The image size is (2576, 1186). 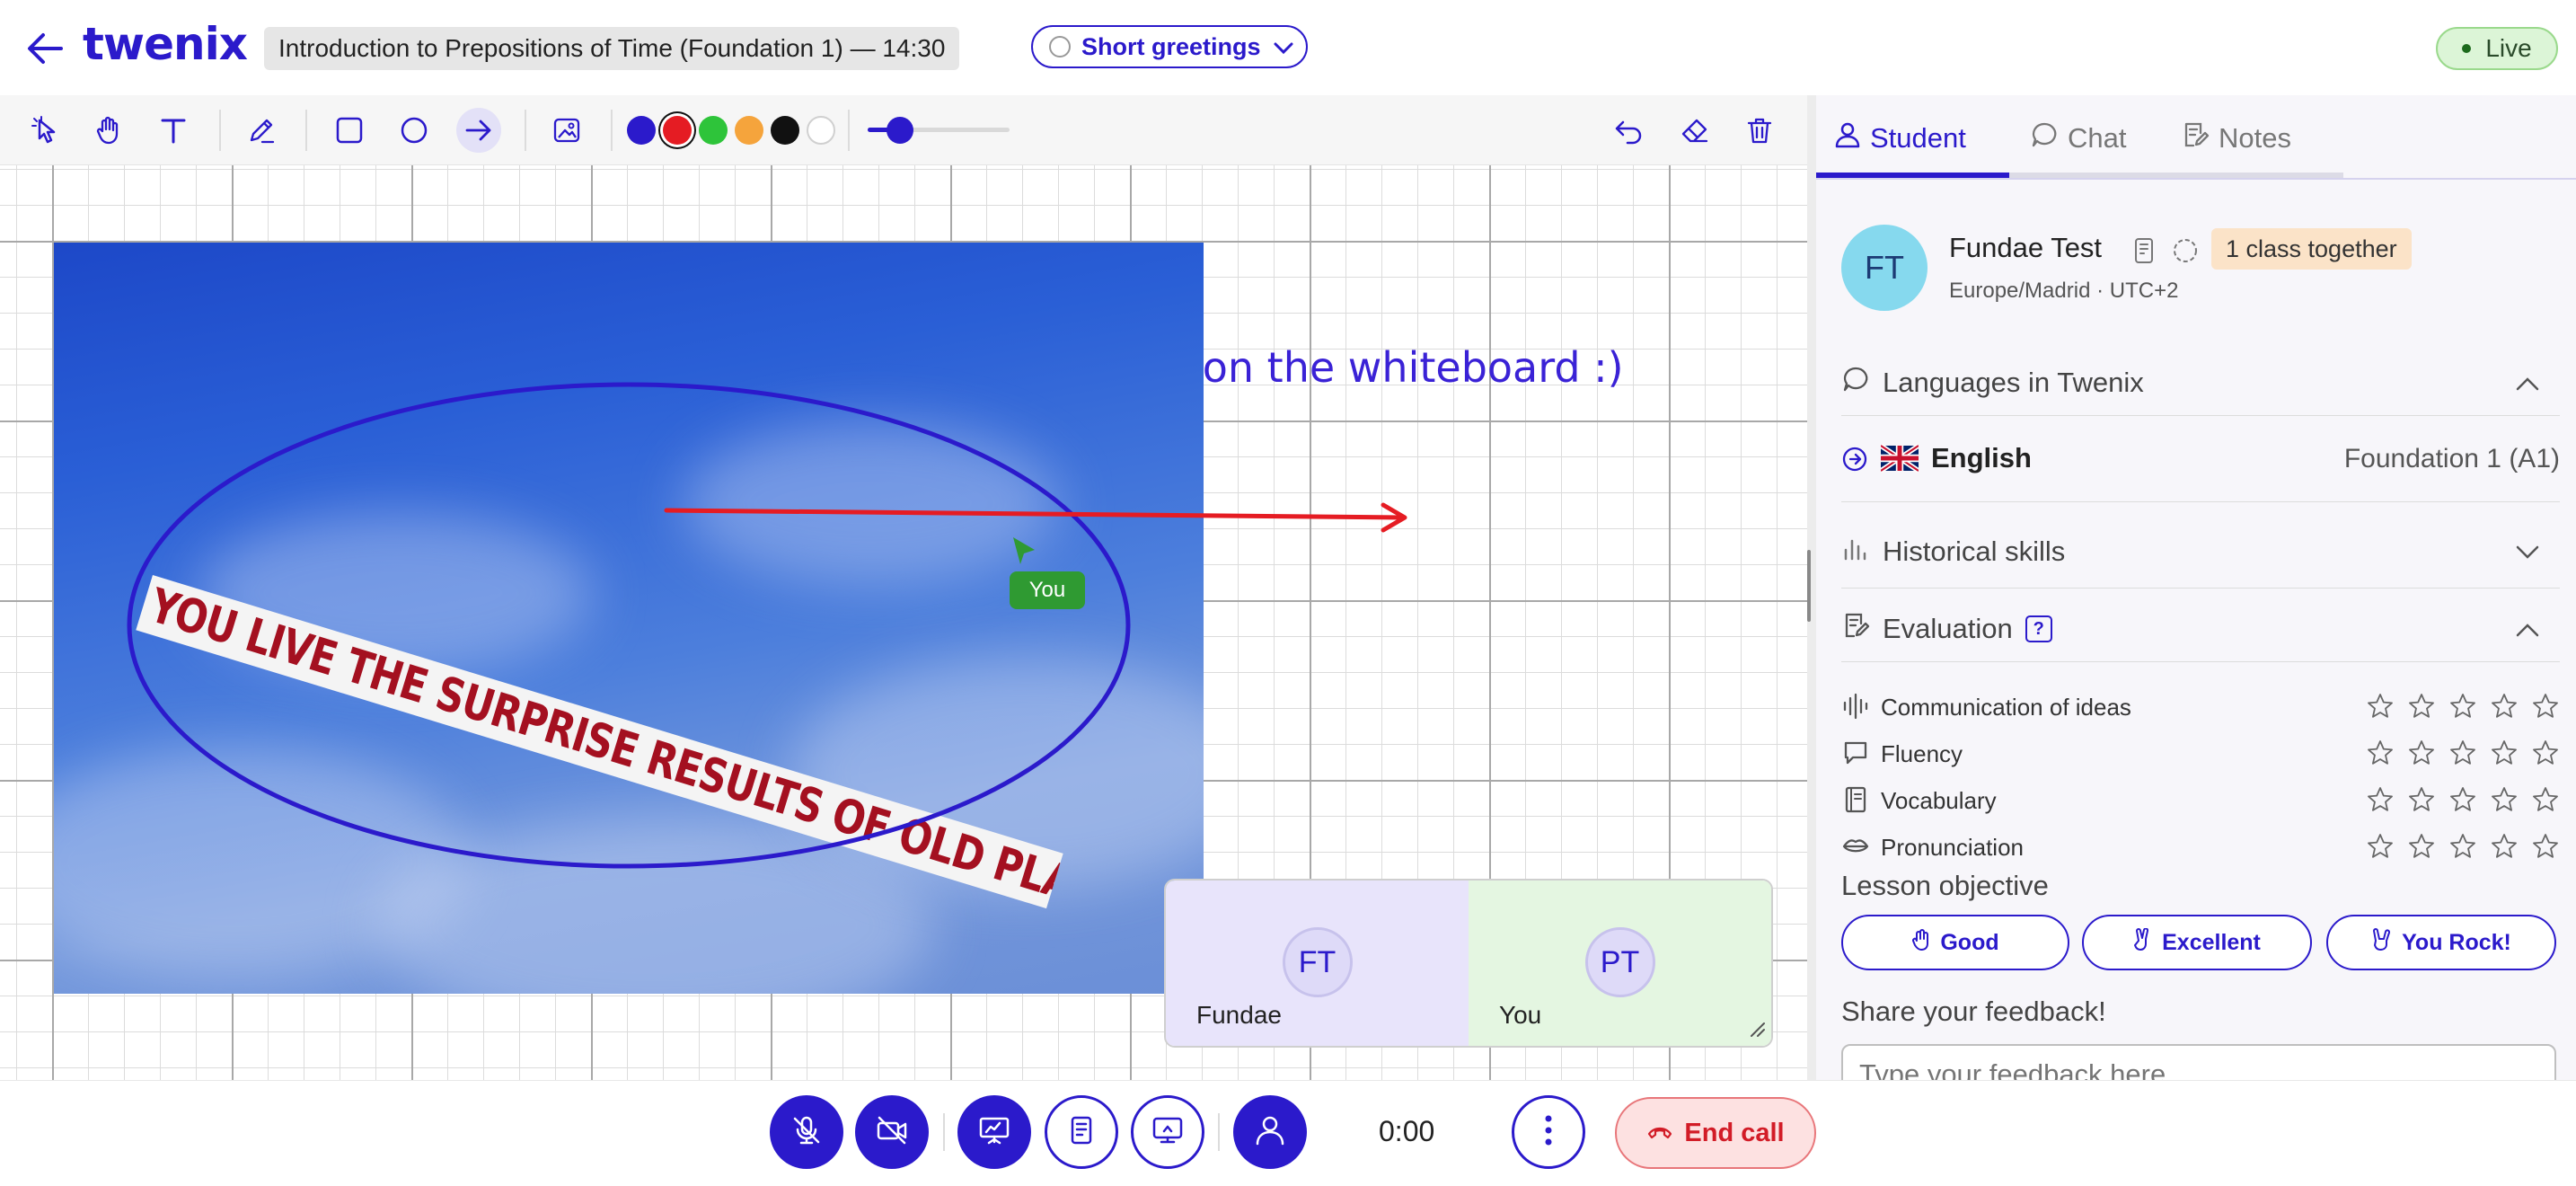 I want to click on color-swatch-green, so click(x=713, y=130).